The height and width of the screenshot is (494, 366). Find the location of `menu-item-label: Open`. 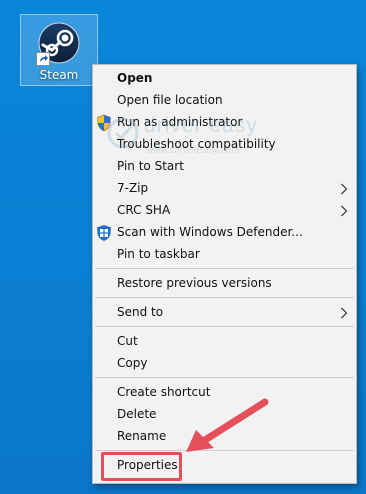

menu-item-label: Open is located at coordinates (135, 78).